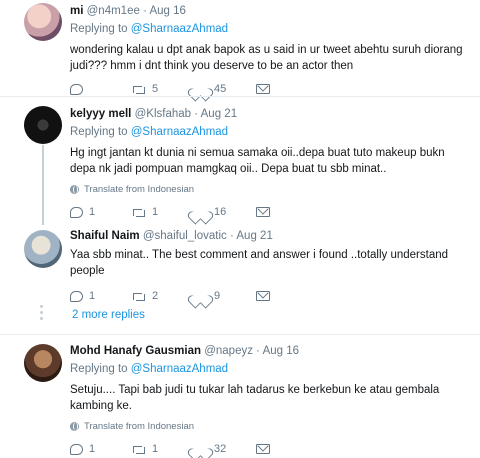 Image resolution: width=480 pixels, height=458 pixels. Describe the element at coordinates (76, 11) in the screenshot. I see `user-name: mi` at that location.